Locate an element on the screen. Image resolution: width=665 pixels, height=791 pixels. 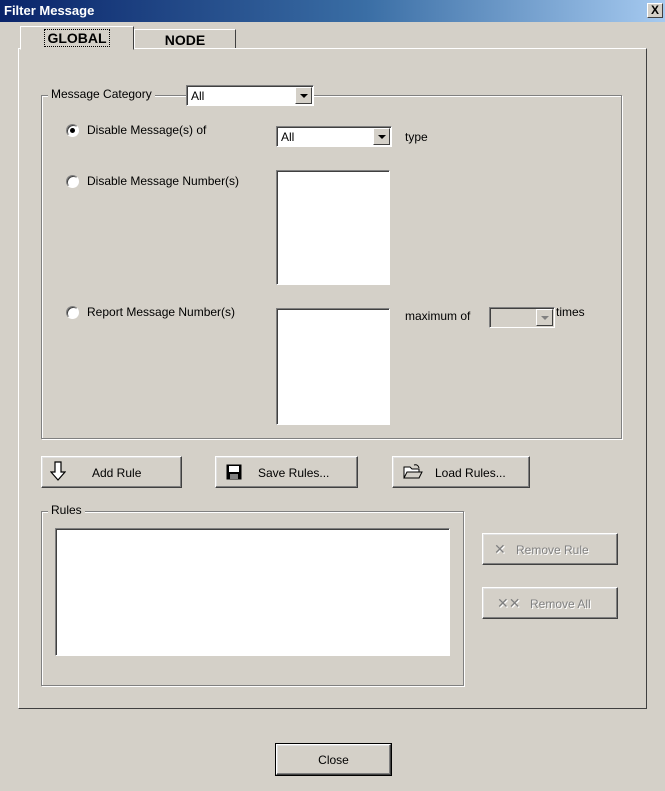
times-label: times is located at coordinates (570, 312).